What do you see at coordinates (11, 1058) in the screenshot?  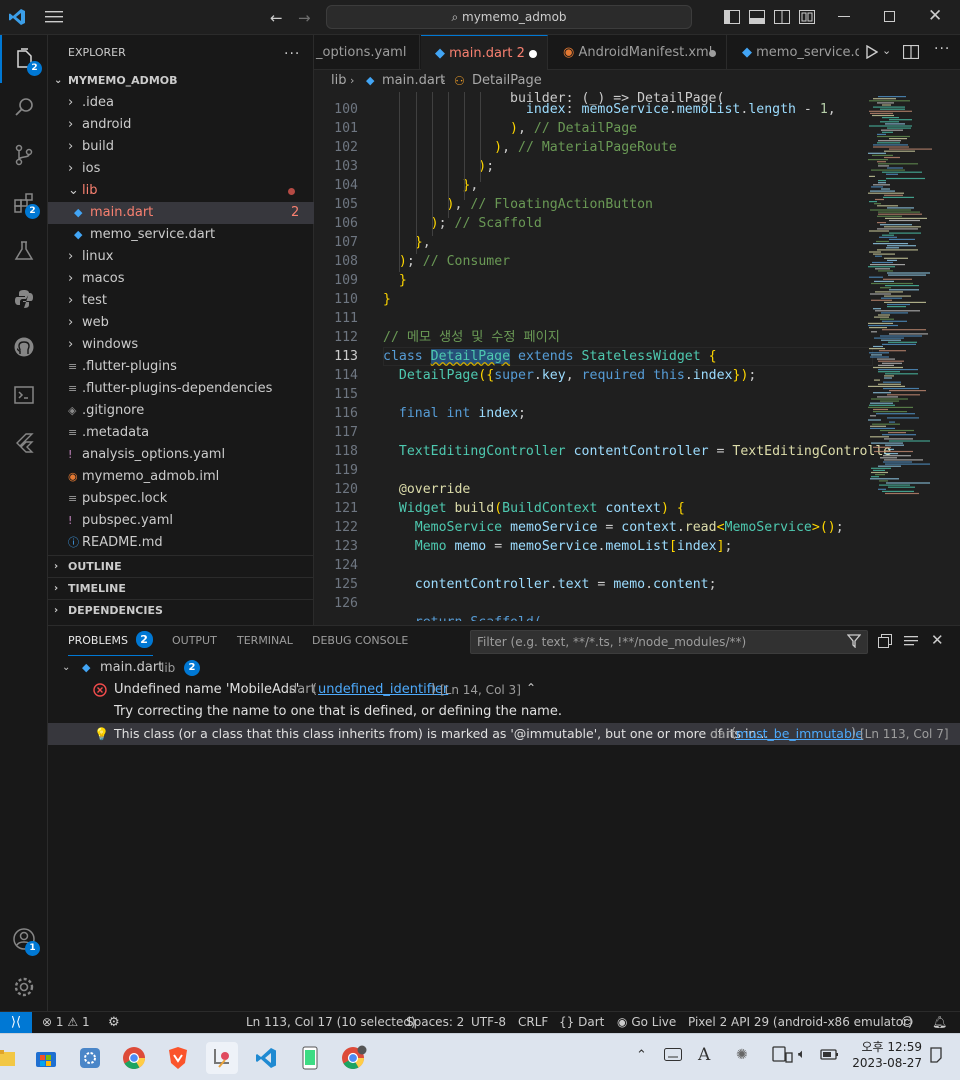 I see `folder-app-icon` at bounding box center [11, 1058].